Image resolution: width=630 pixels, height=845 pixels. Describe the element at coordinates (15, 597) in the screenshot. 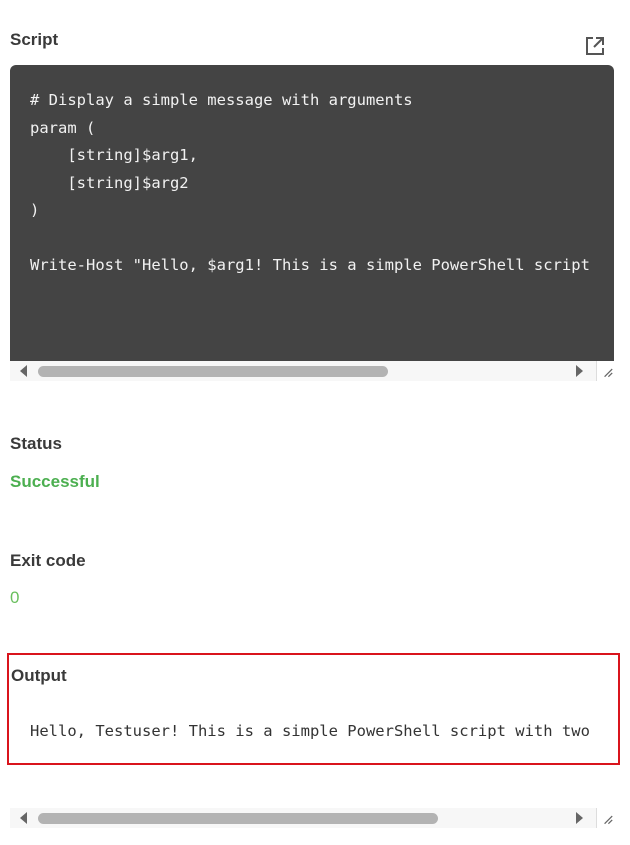

I see `exit-code-value: 0` at that location.